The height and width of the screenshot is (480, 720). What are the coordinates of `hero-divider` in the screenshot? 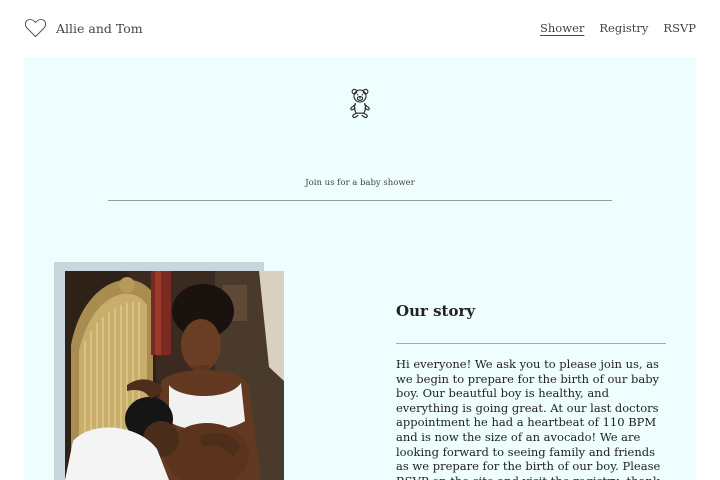 It's located at (360, 200).